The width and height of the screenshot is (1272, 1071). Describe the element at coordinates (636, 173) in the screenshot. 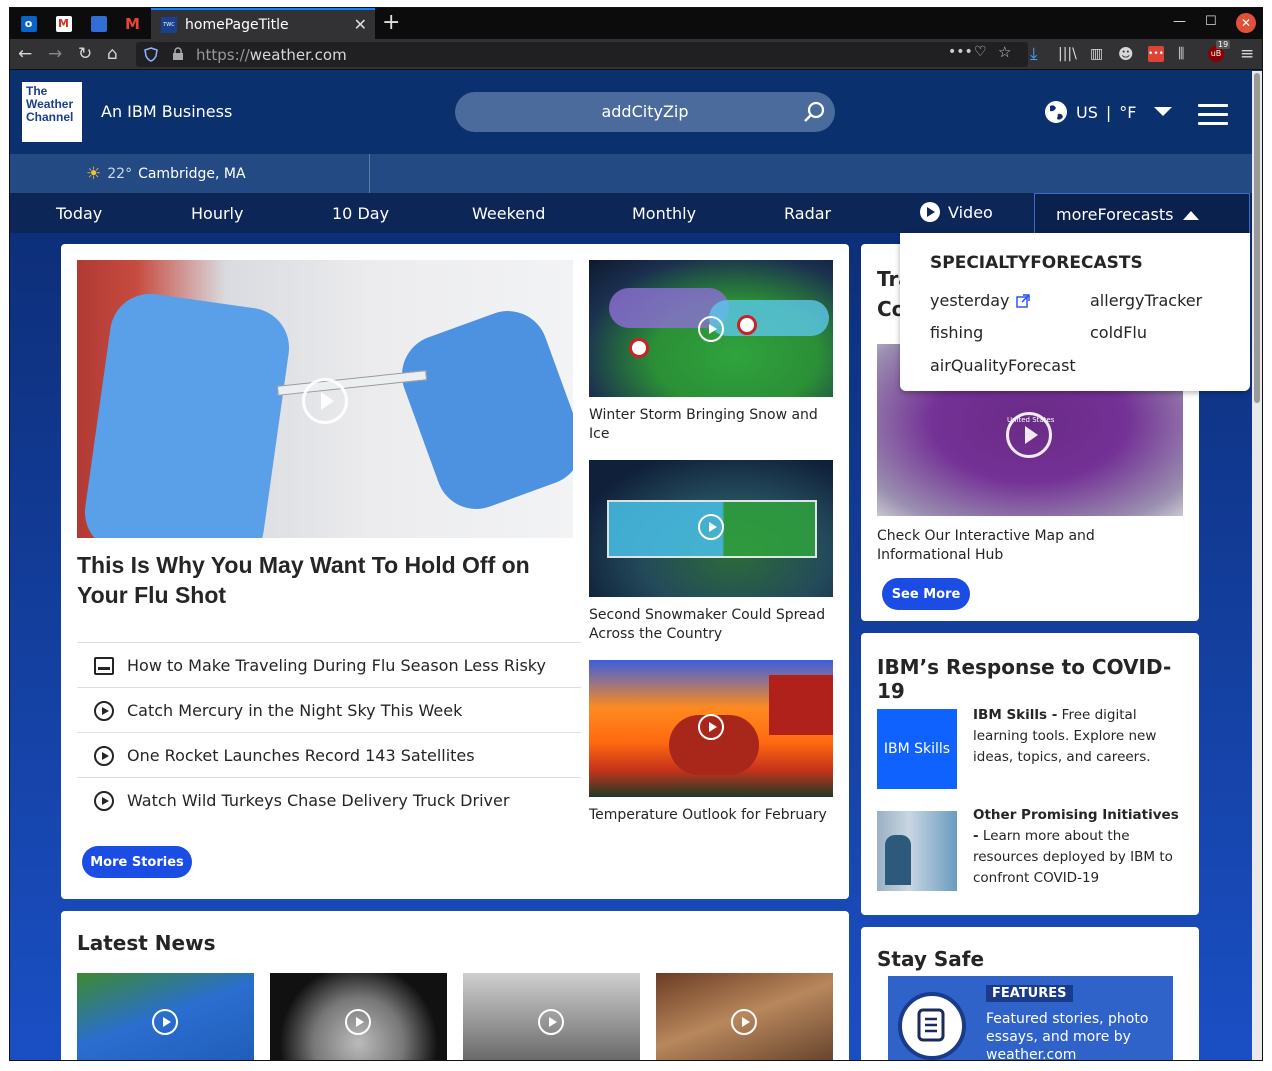

I see `location-bar: ☀ 22° Cambridge, MA` at that location.